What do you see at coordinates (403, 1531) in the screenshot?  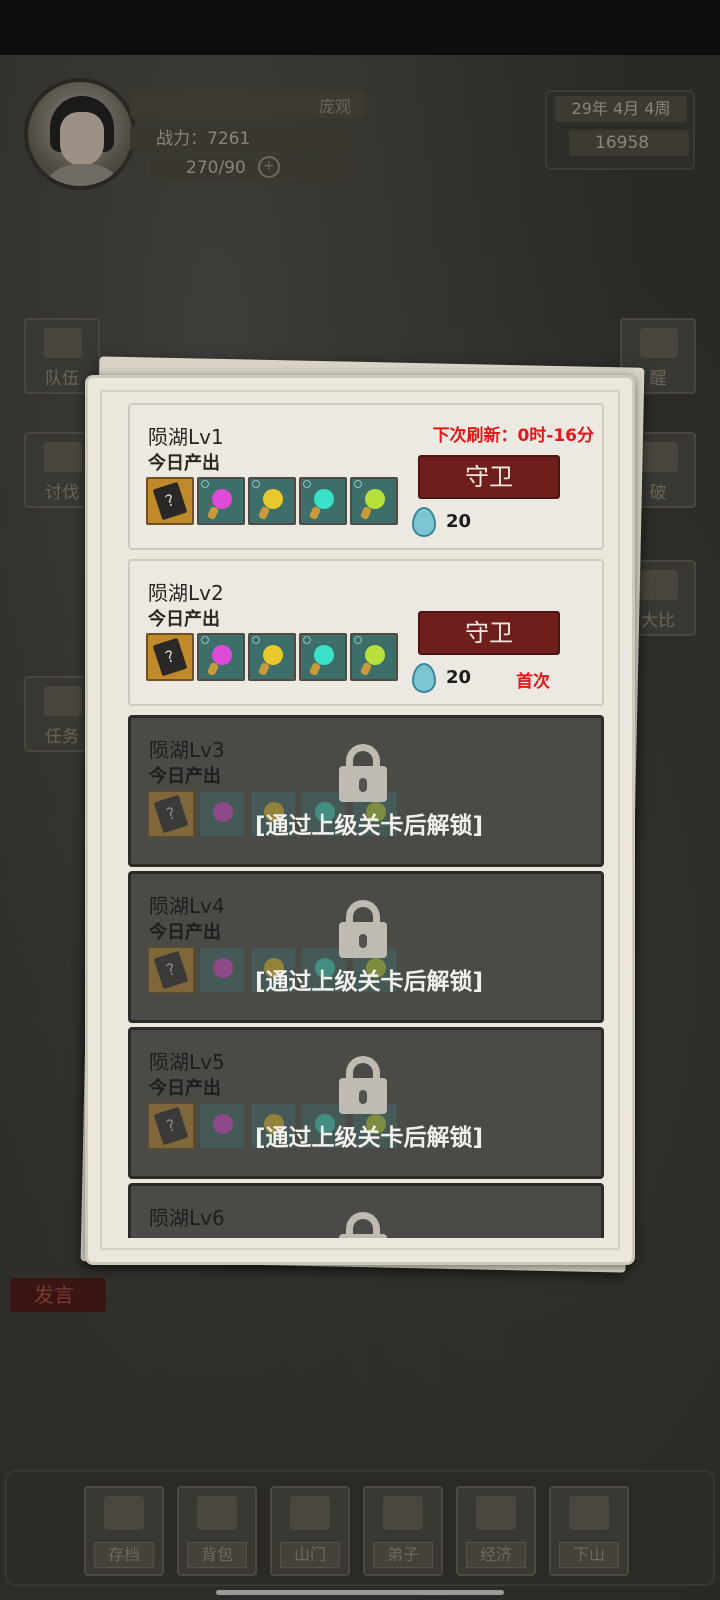 I see `nav-disciples: 弟子` at bounding box center [403, 1531].